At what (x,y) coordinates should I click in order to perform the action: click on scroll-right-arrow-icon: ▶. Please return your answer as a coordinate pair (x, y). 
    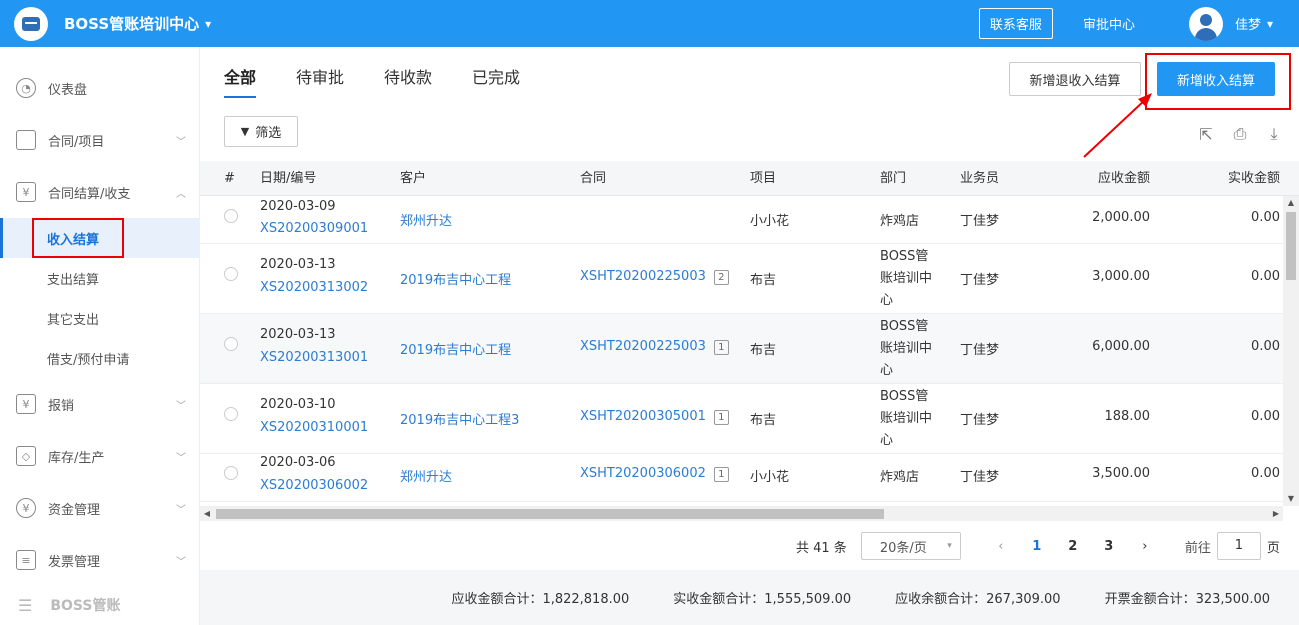
    Looking at the image, I should click on (1276, 513).